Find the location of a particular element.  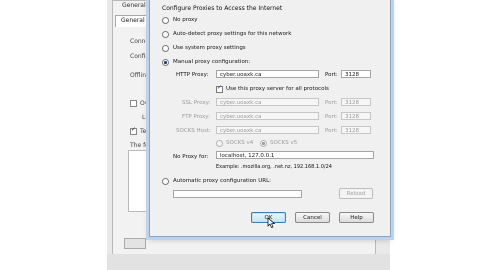

help-button: Help is located at coordinates (356, 217).